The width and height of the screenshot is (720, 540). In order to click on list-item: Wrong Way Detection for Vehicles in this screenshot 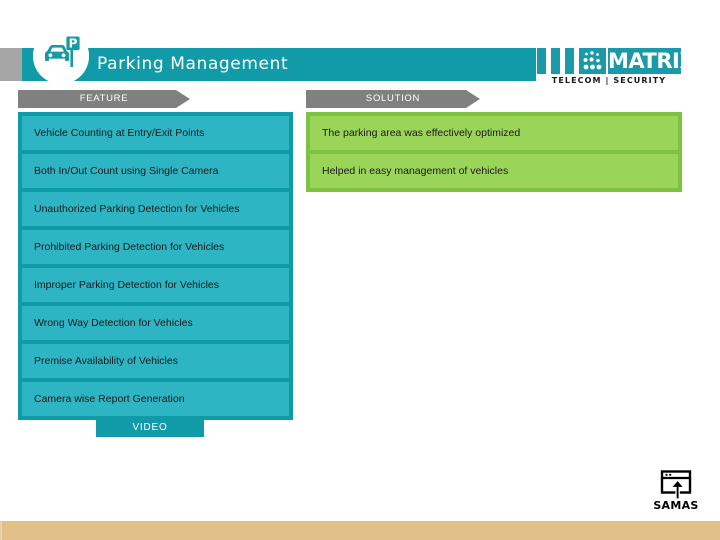, I will do `click(155, 323)`.